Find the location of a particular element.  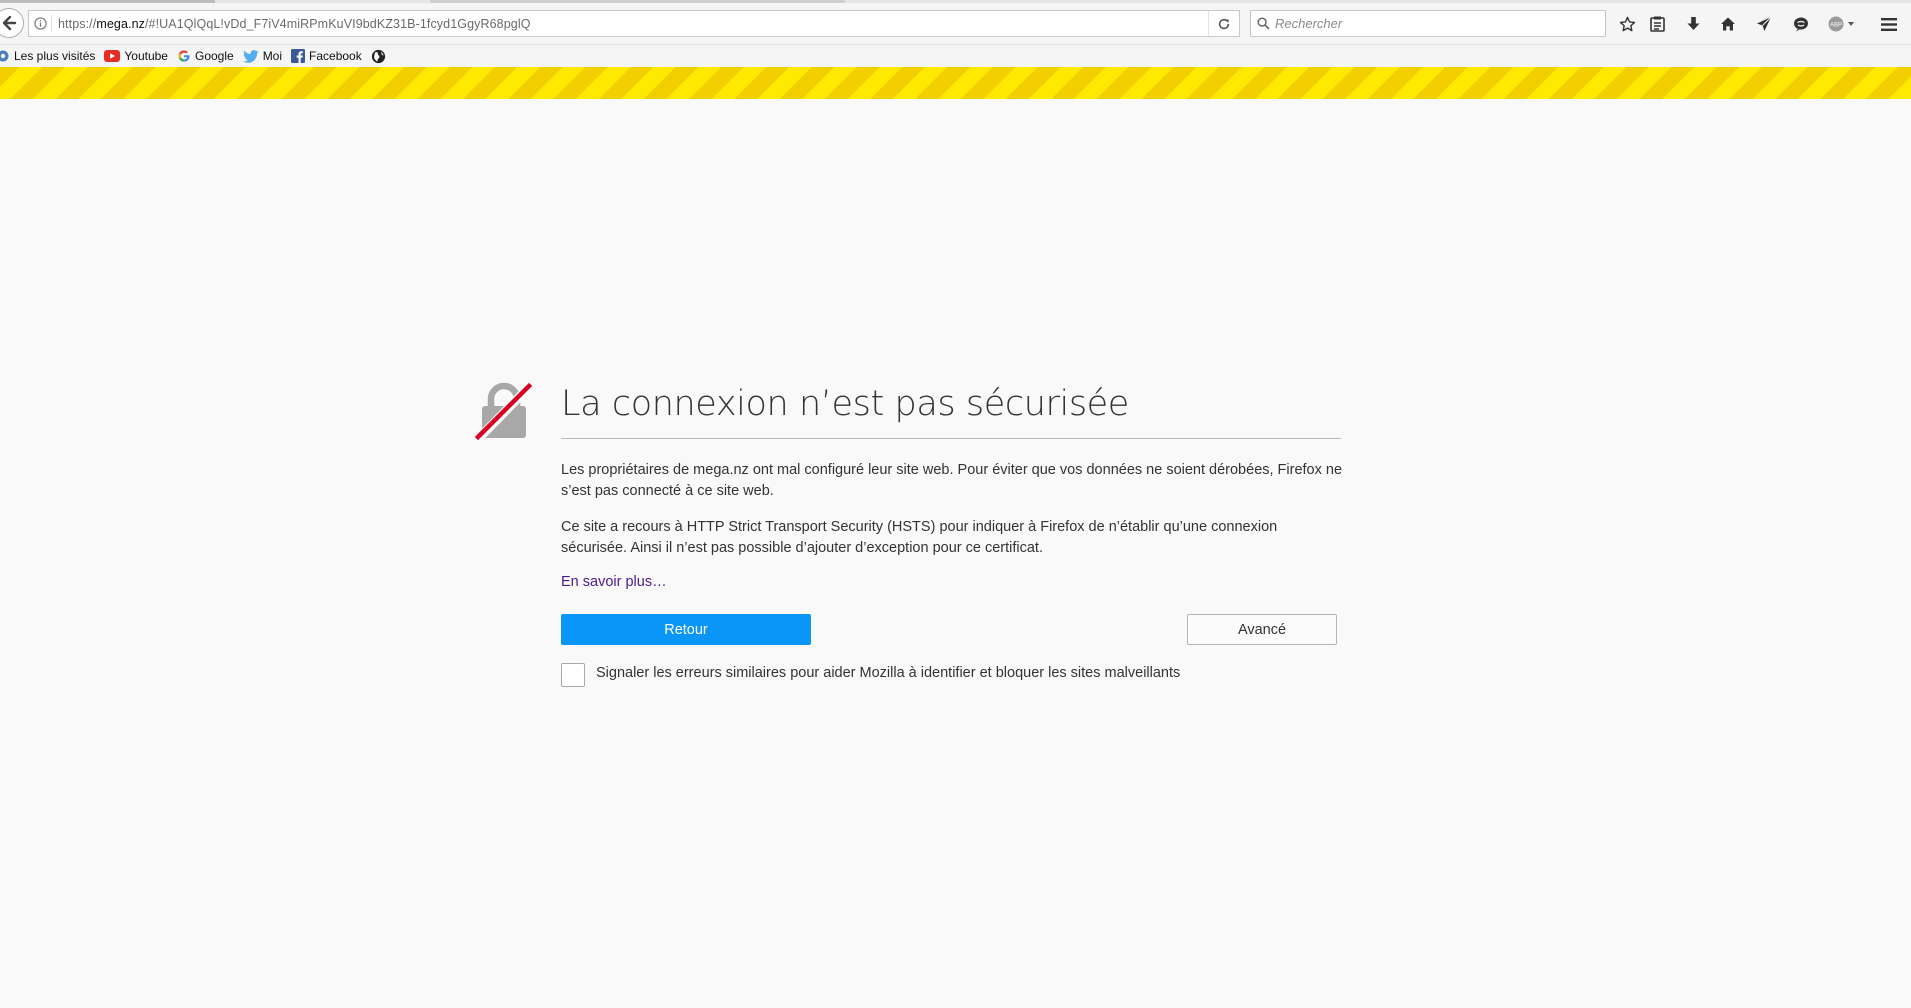

adblock-icon: ABP is located at coordinates (1841, 24).